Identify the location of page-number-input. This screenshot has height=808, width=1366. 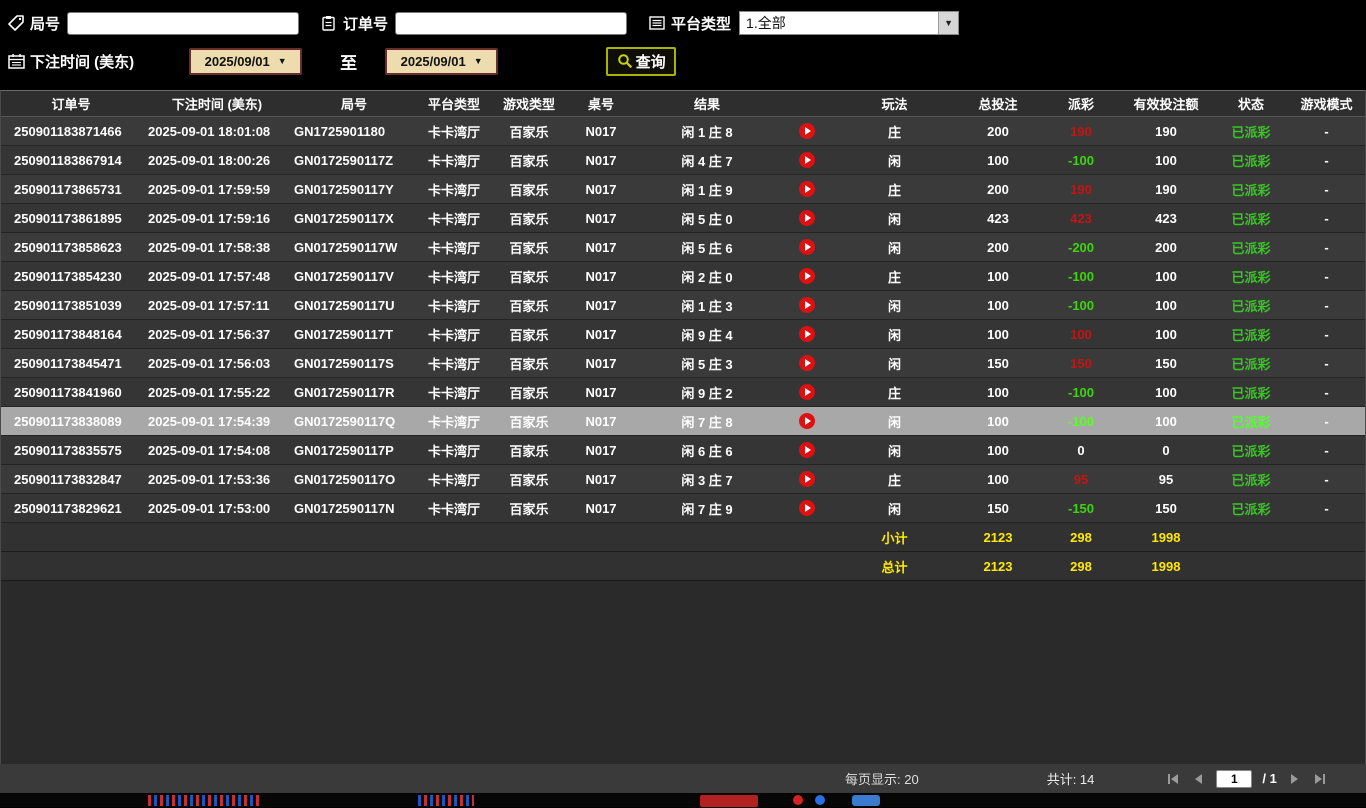
(1234, 778).